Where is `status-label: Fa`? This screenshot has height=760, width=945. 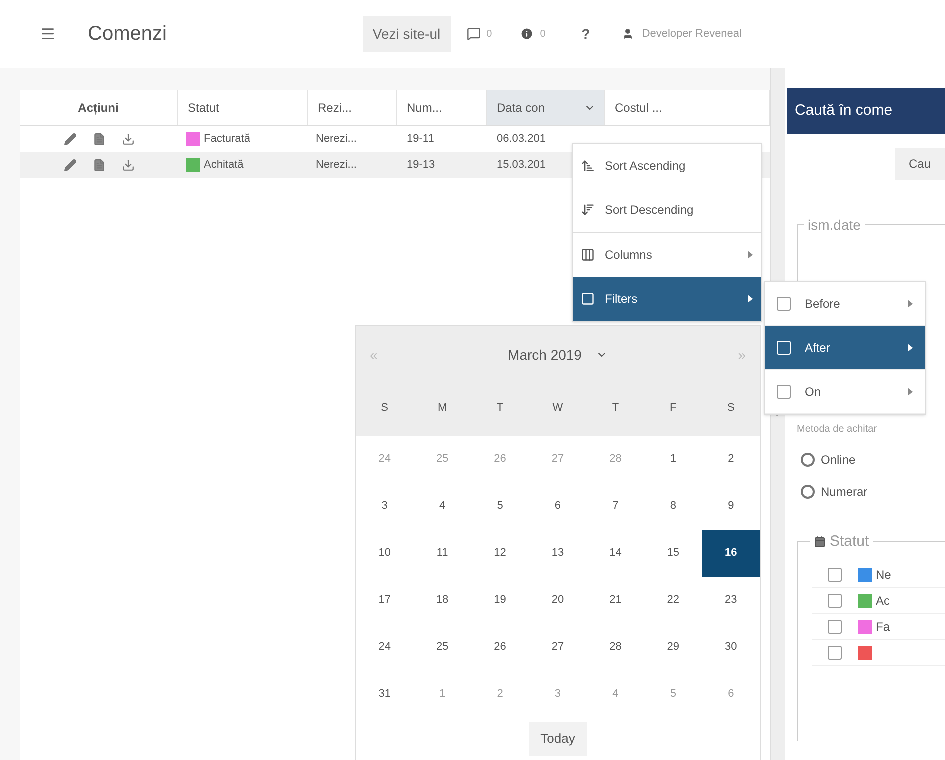
status-label: Fa is located at coordinates (883, 627).